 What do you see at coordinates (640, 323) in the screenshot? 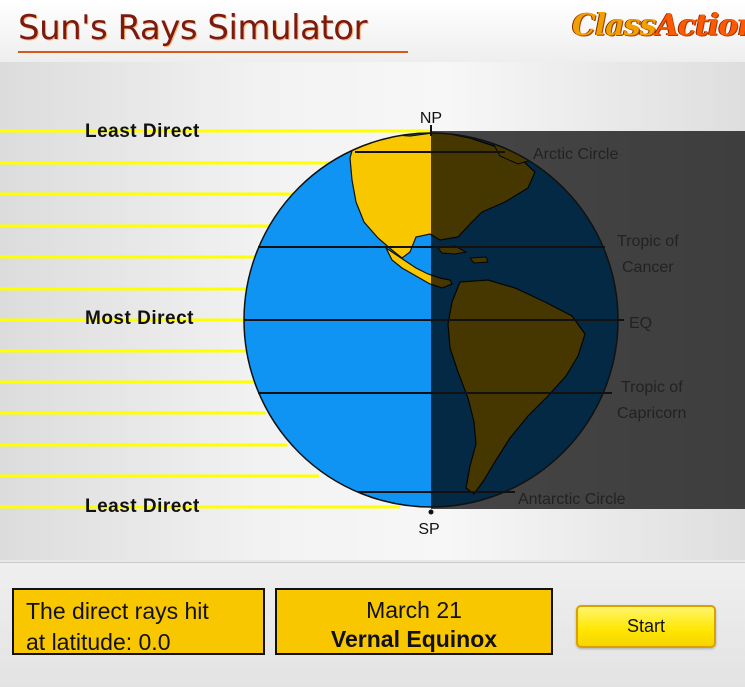
I see `equator-label: EQ` at bounding box center [640, 323].